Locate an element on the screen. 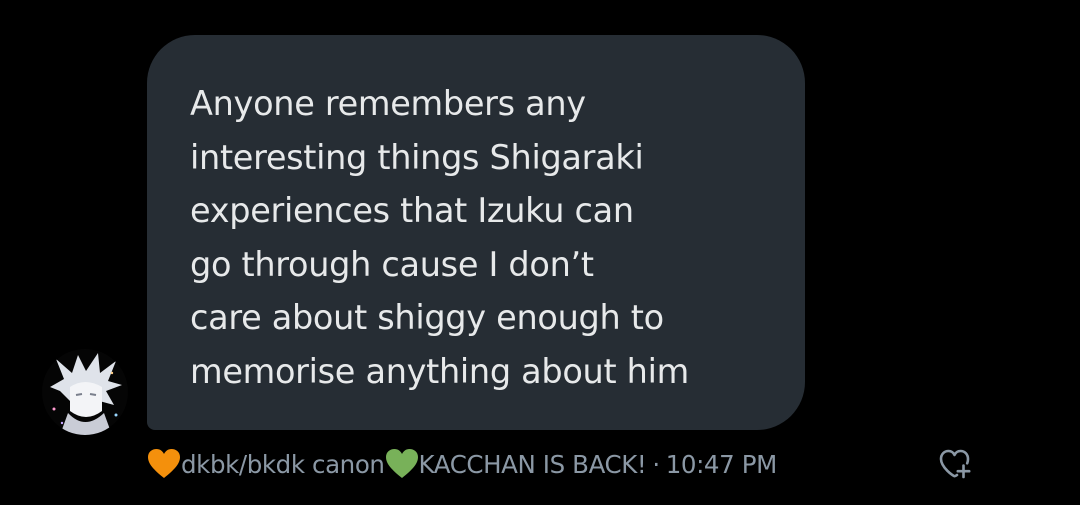 The image size is (1080, 505). orange-heart-icon is located at coordinates (164, 464).